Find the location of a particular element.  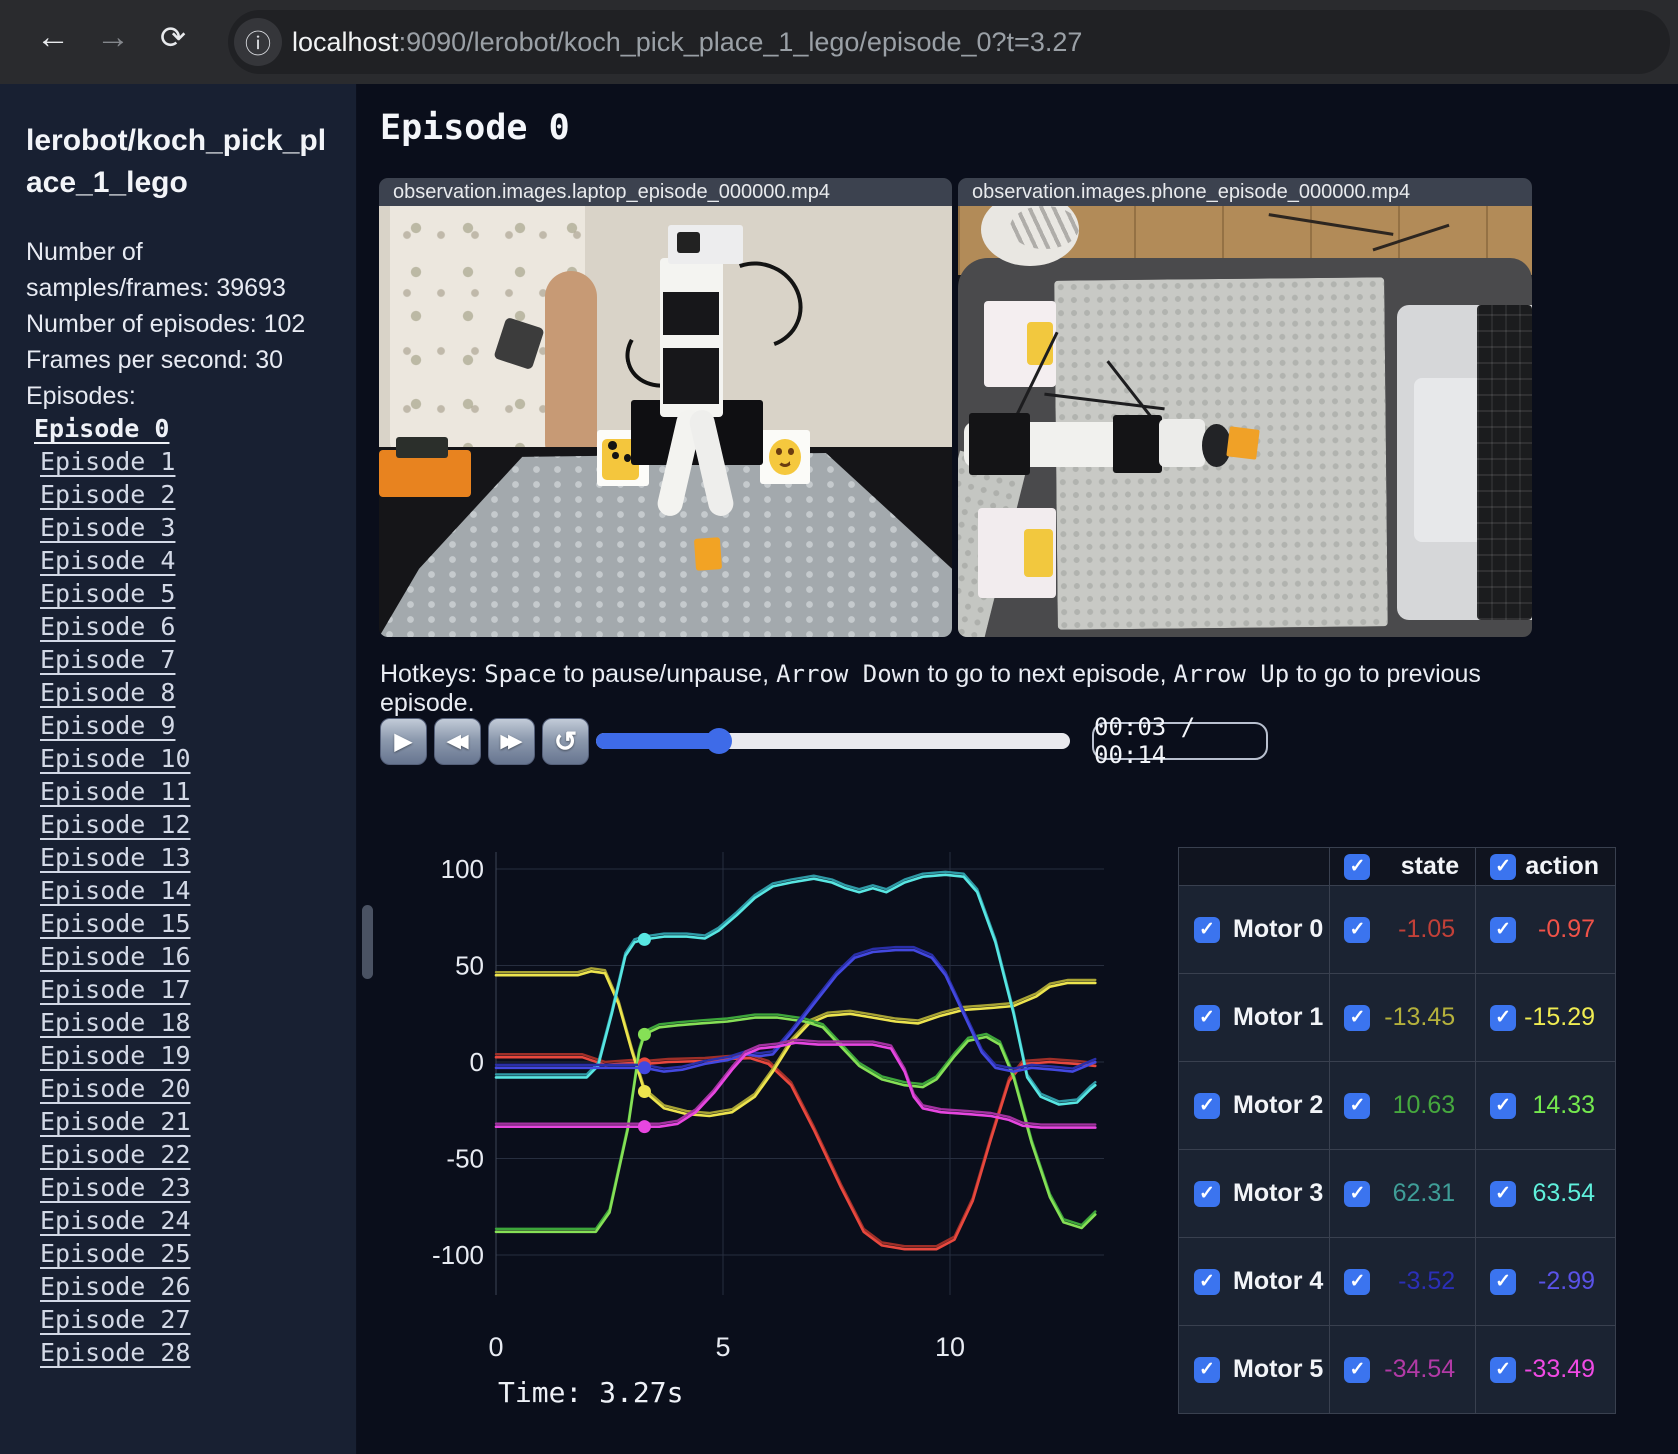

play-button: ▶ is located at coordinates (403, 741).